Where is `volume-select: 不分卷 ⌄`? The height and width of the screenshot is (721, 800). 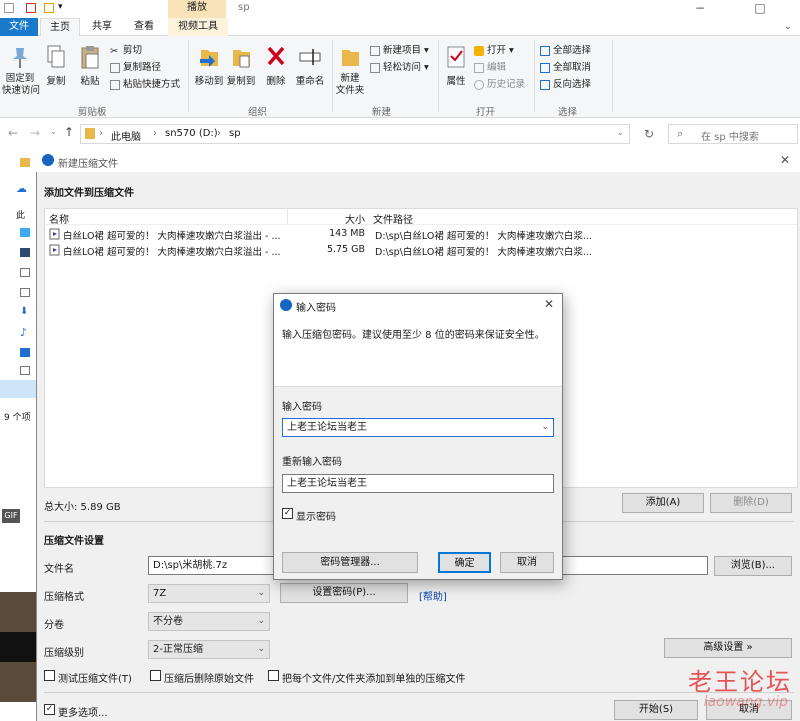 volume-select: 不分卷 ⌄ is located at coordinates (209, 621).